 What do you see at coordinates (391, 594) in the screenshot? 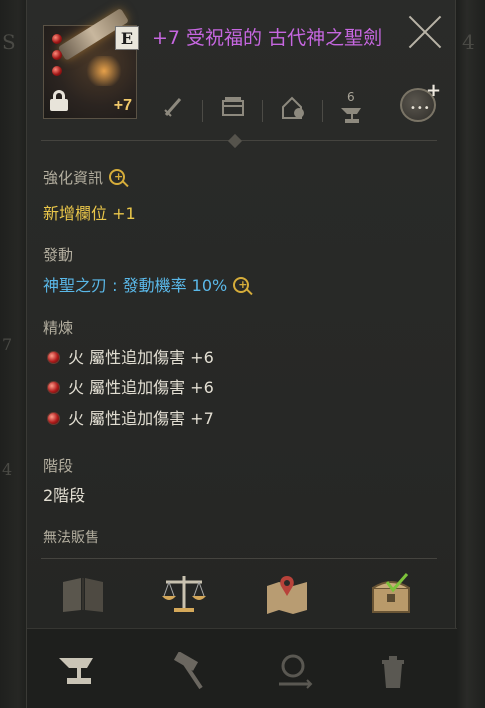
I see `treasure-chest-icon` at bounding box center [391, 594].